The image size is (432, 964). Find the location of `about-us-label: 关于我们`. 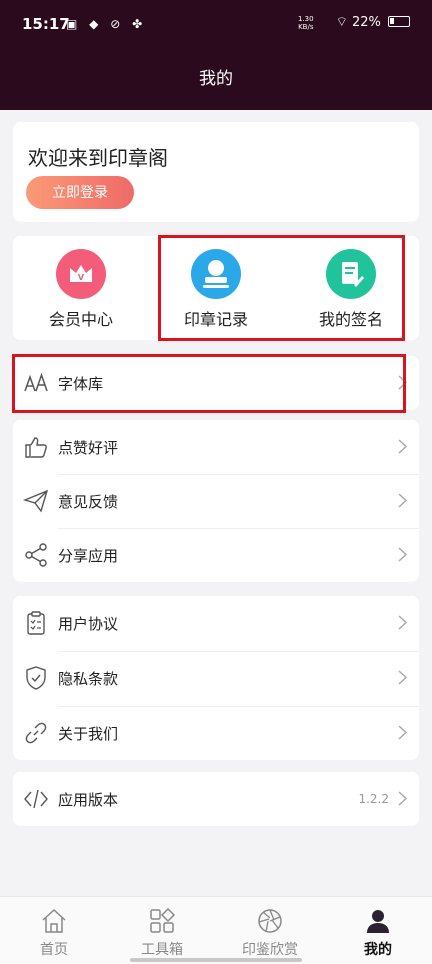

about-us-label: 关于我们 is located at coordinates (88, 734).